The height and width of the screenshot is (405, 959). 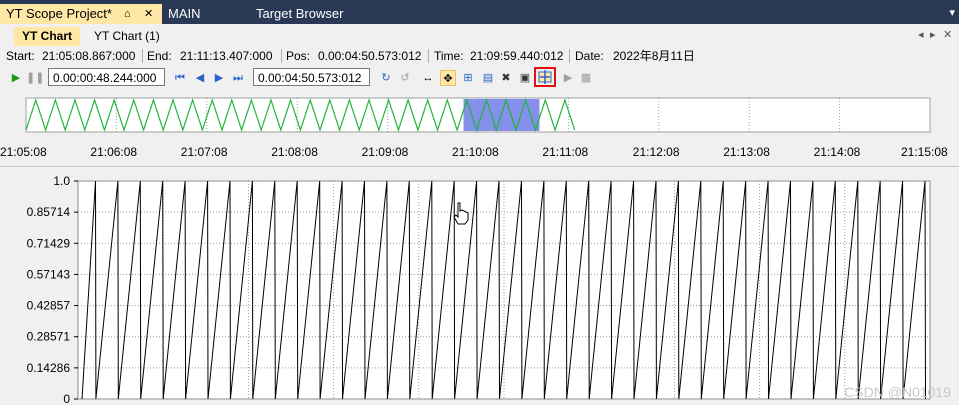 I want to click on y-tick-label: 0, so click(x=66, y=398).